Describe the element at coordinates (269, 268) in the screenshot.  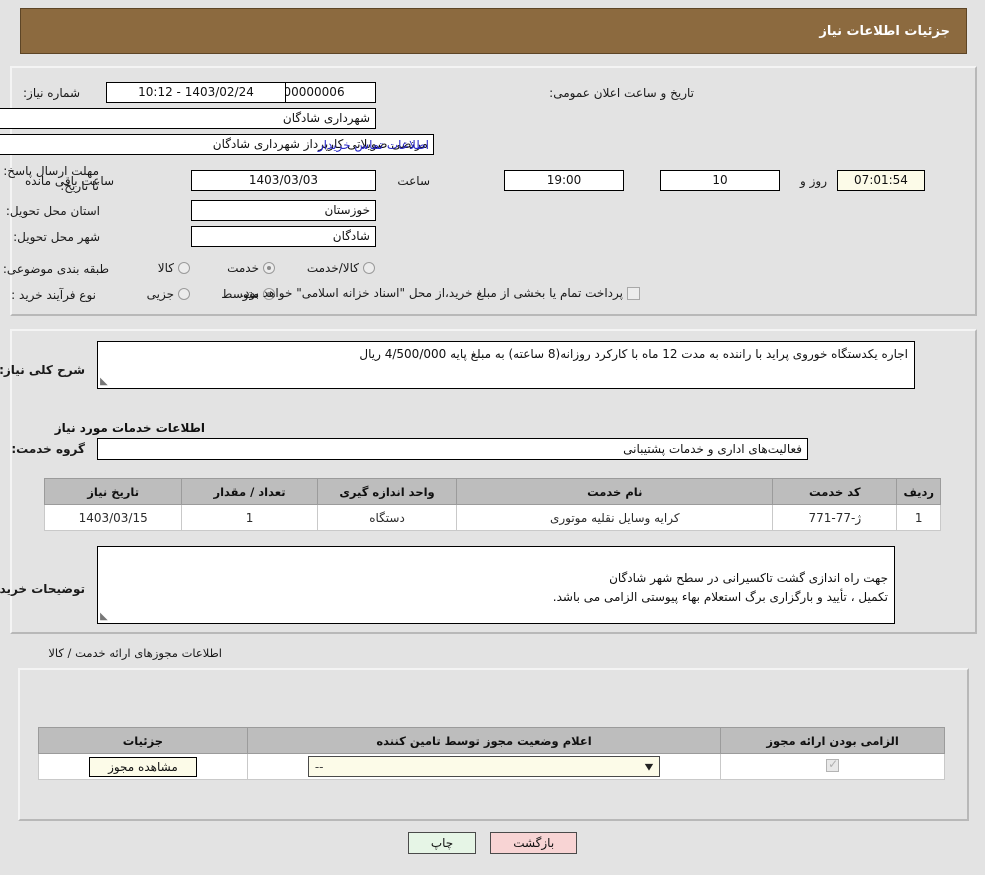
I see `radio-service` at that location.